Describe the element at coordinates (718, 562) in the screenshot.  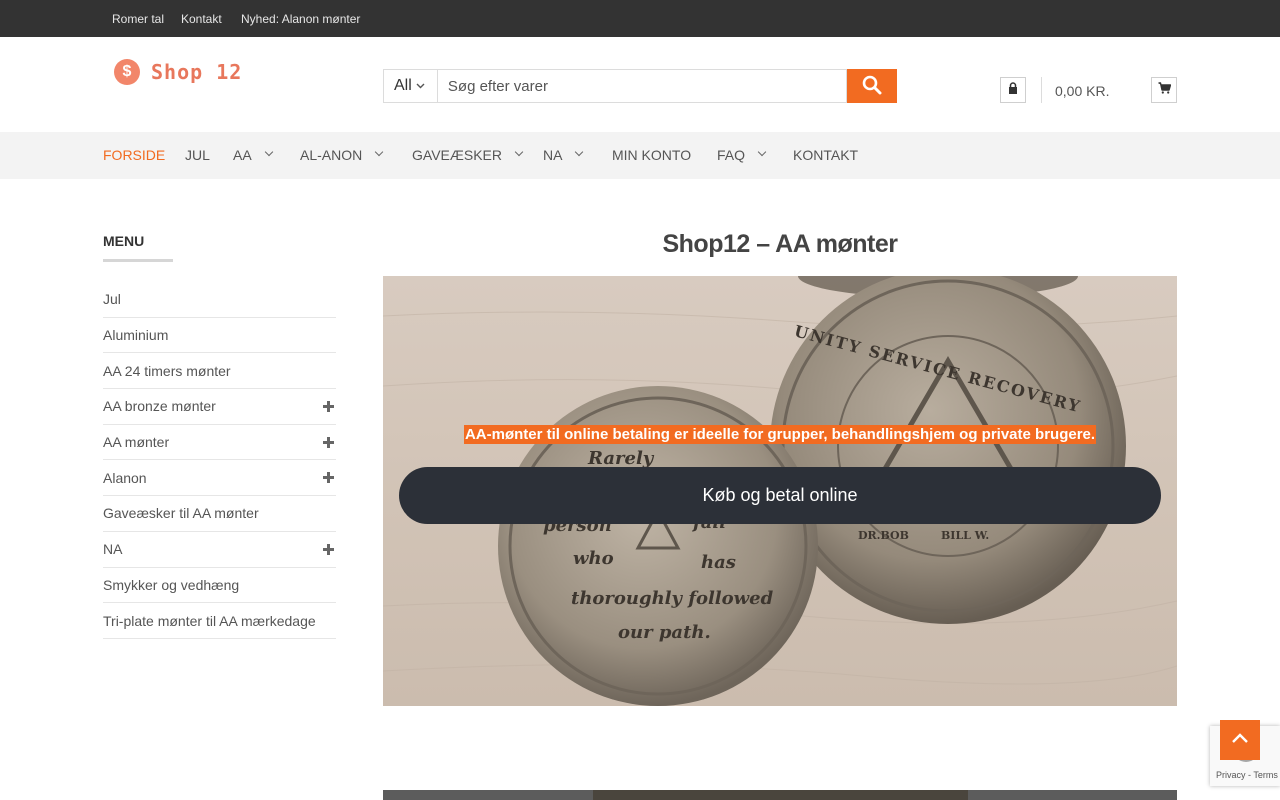
I see `coin-text: has` at that location.